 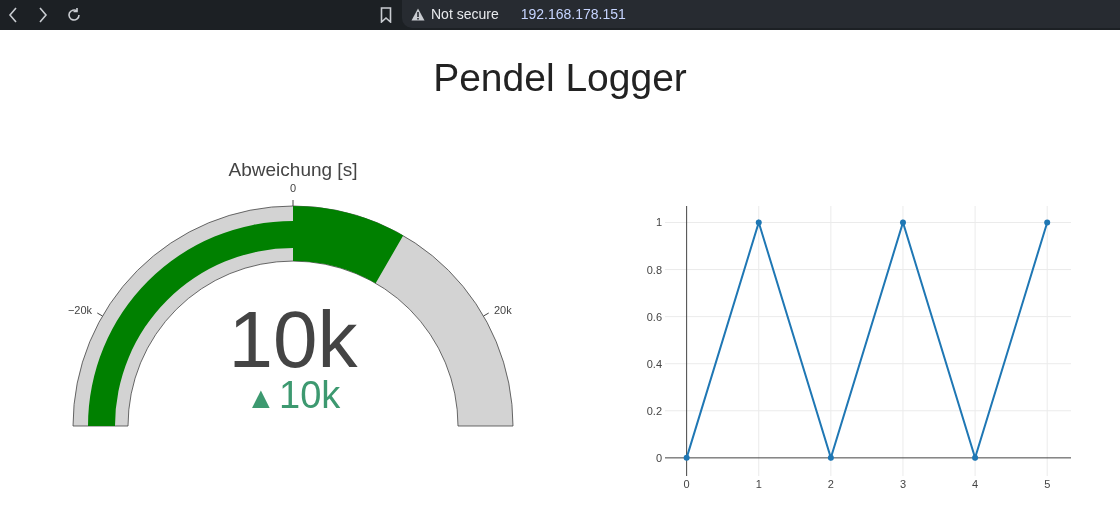 What do you see at coordinates (830, 484) in the screenshot?
I see `x-tick-label: 2` at bounding box center [830, 484].